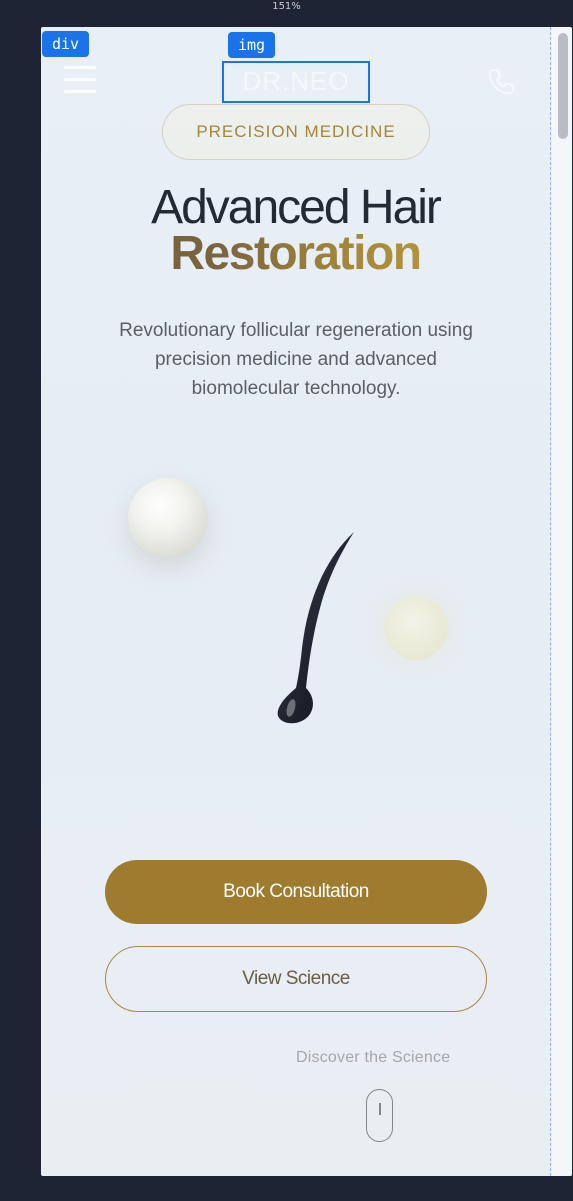 This screenshot has width=573, height=1201. Describe the element at coordinates (550, 601) in the screenshot. I see `layout-guide-line` at that location.